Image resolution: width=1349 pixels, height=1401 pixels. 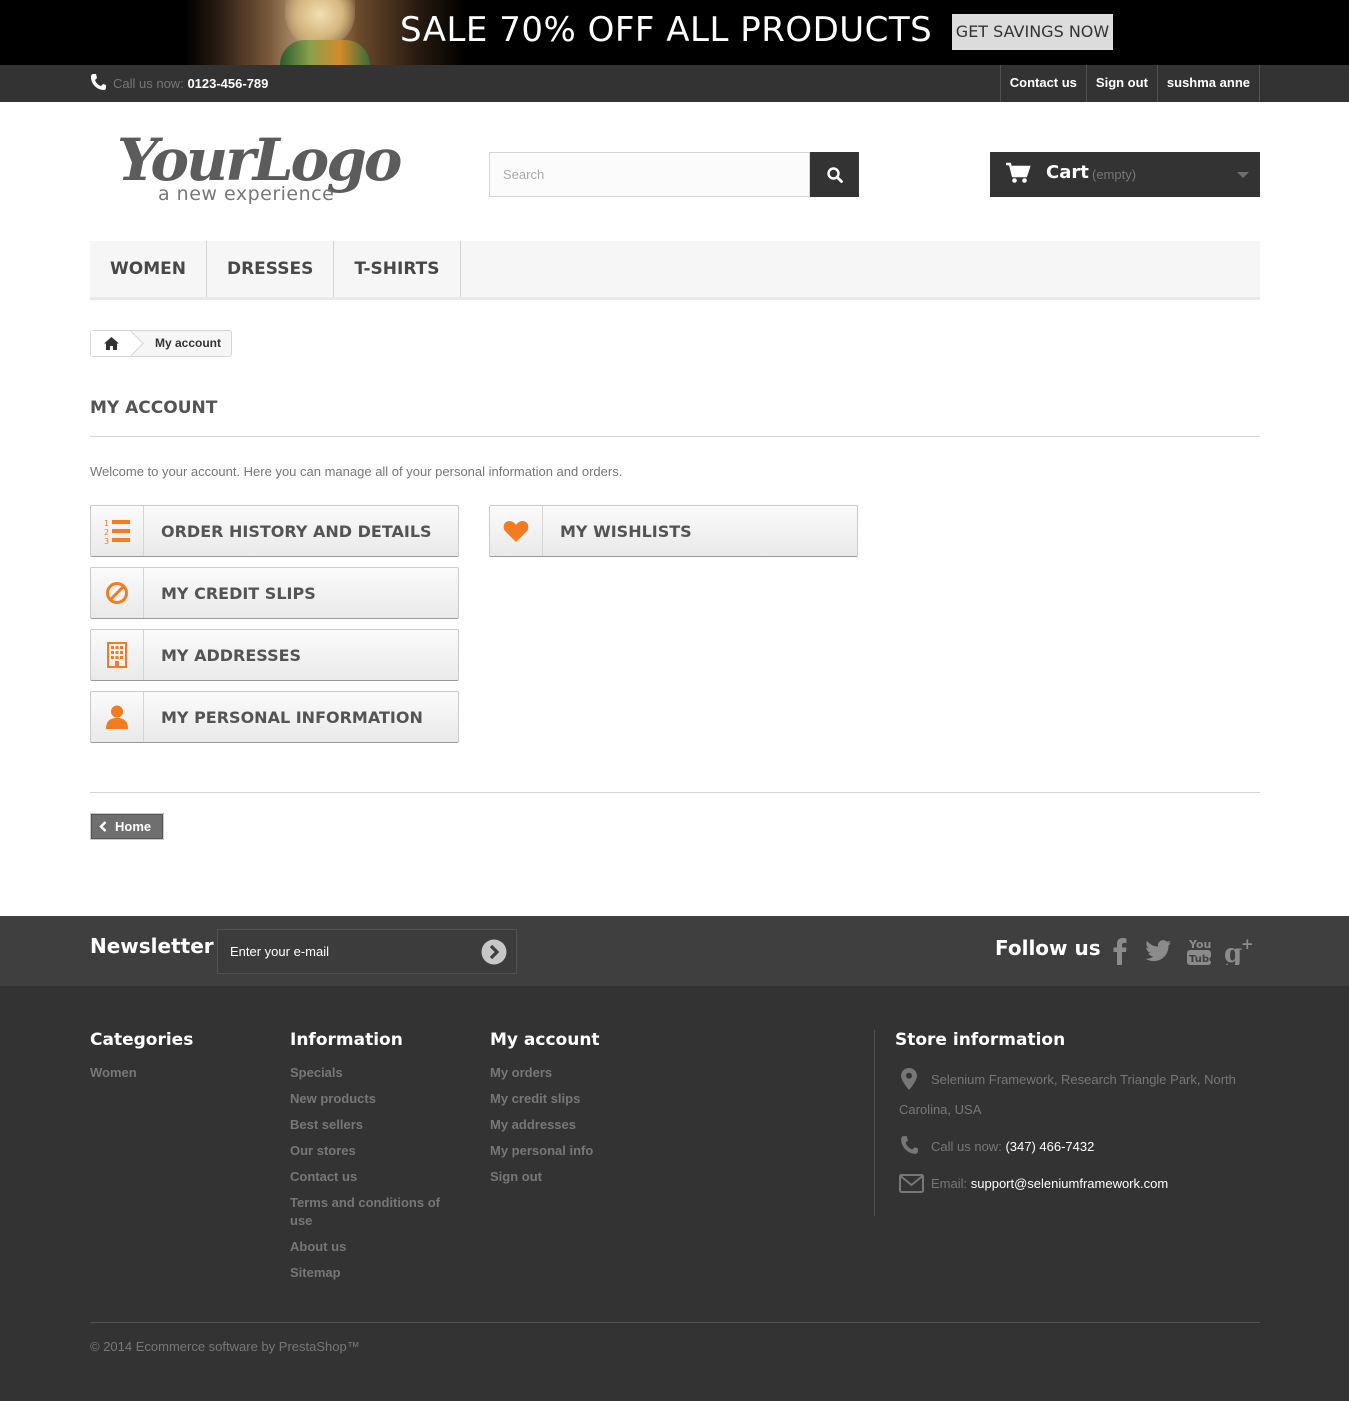 What do you see at coordinates (142, 1040) in the screenshot?
I see `footer-categories-title: Categories` at bounding box center [142, 1040].